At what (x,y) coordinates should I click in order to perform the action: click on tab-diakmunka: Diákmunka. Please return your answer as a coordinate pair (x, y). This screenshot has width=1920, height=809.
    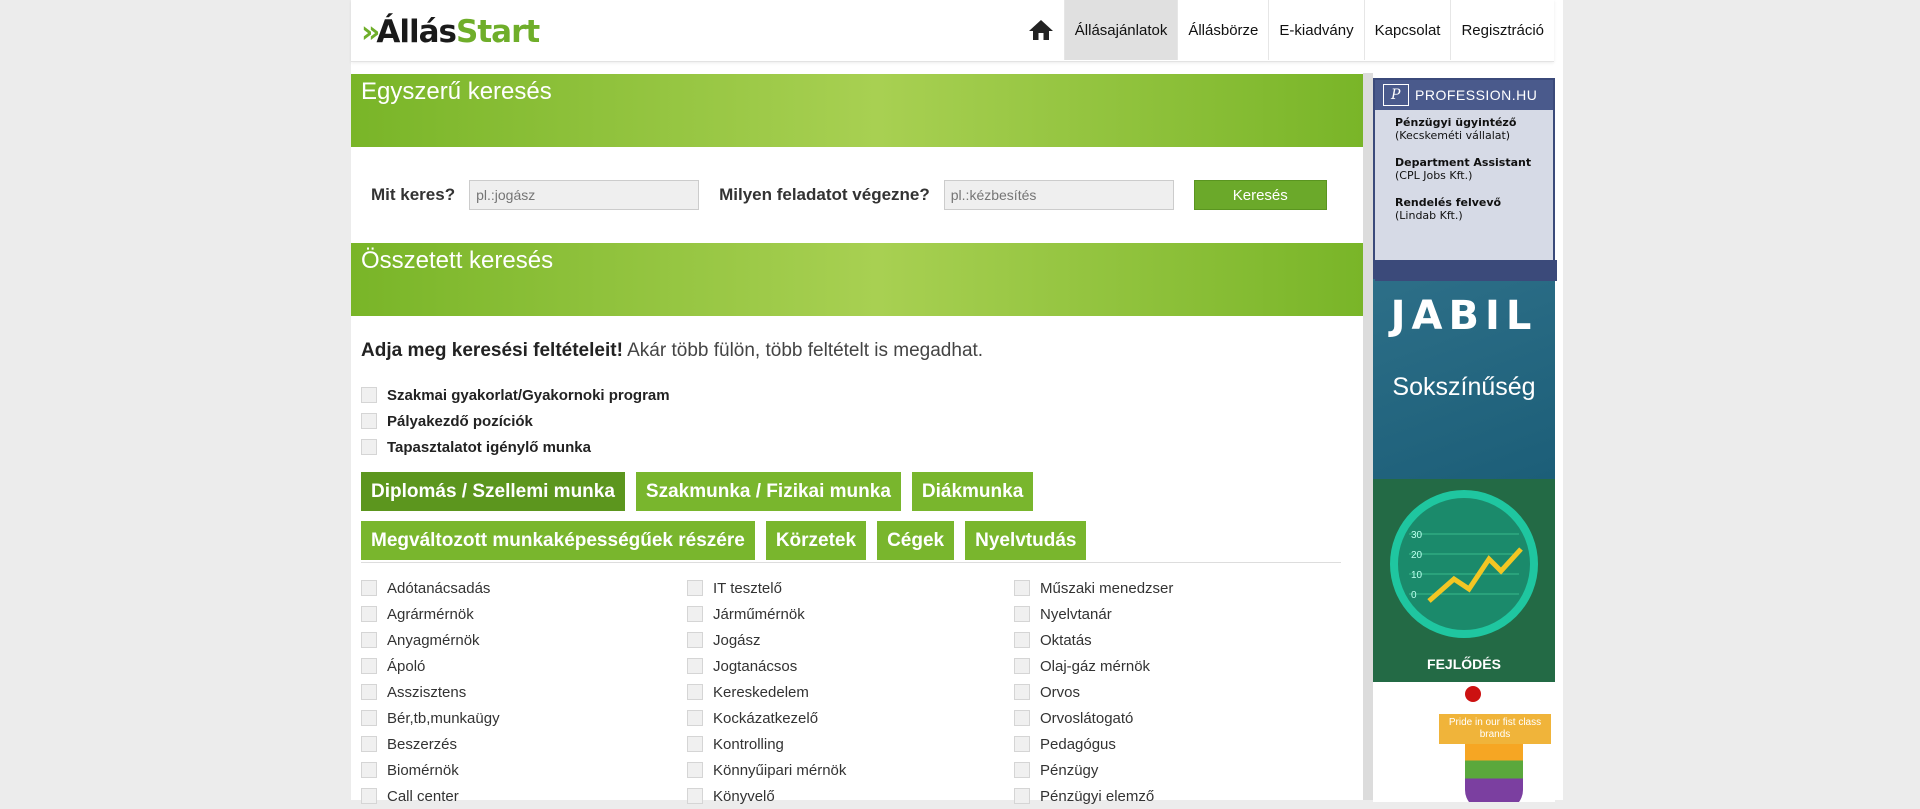
    Looking at the image, I should click on (972, 491).